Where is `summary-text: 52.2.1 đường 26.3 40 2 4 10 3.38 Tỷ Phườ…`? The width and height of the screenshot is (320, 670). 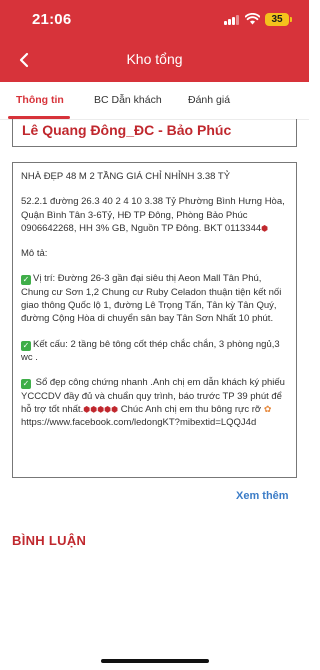
summary-text: 52.2.1 đường 26.3 40 2 4 10 3.38 Tỷ Phườ… is located at coordinates (153, 215).